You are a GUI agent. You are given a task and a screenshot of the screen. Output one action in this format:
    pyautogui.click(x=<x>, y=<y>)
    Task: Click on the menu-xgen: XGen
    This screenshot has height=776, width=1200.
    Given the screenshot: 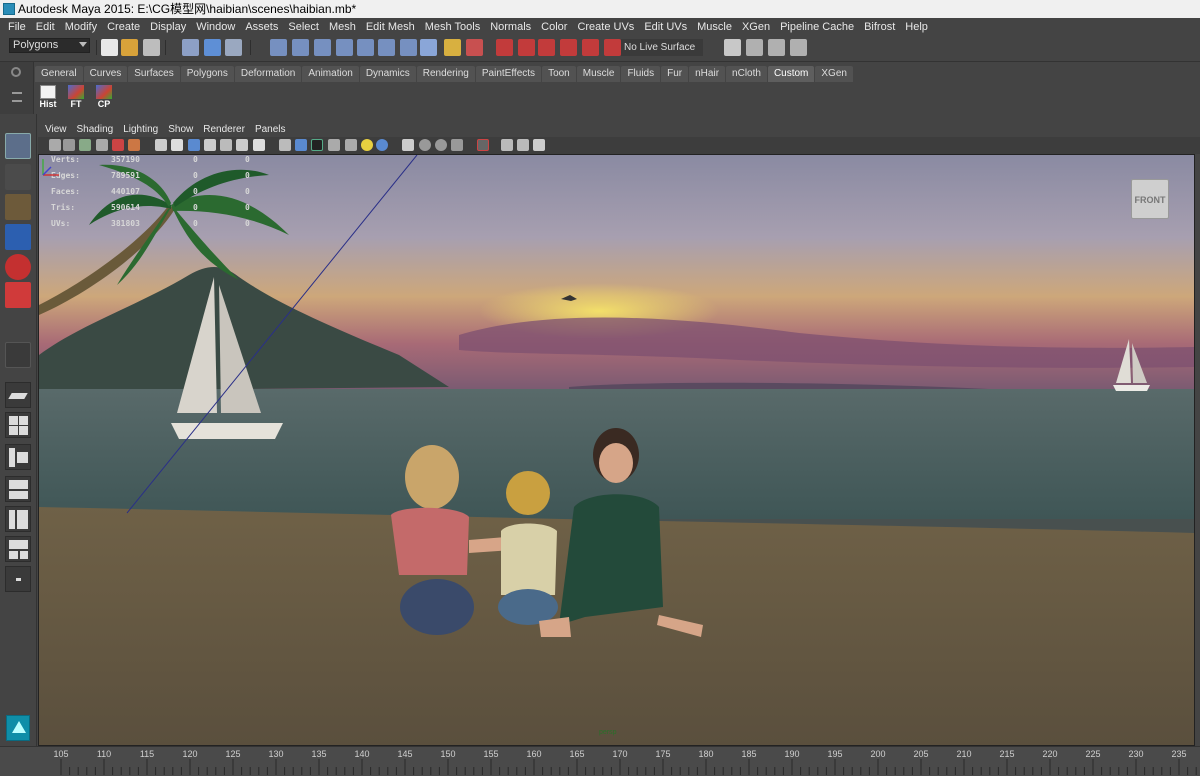 What is the action you would take?
    pyautogui.click(x=756, y=27)
    